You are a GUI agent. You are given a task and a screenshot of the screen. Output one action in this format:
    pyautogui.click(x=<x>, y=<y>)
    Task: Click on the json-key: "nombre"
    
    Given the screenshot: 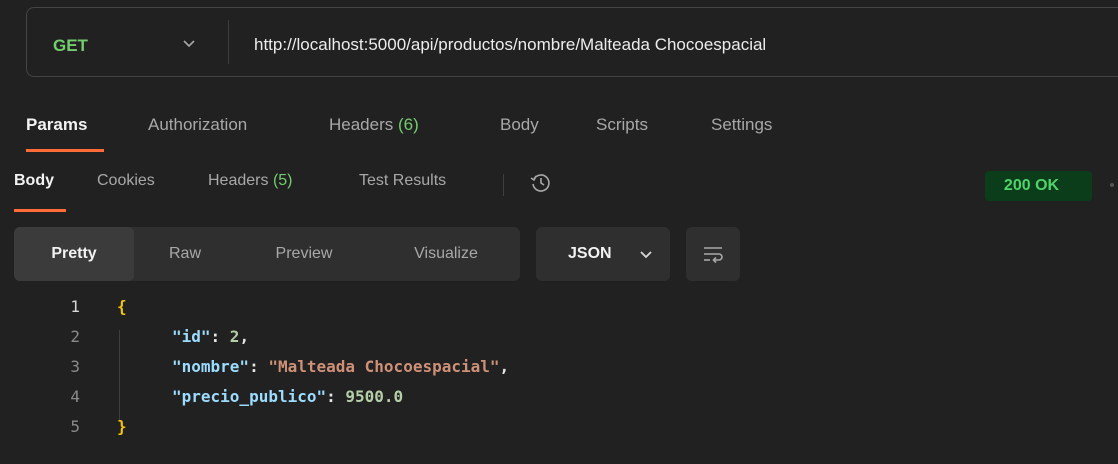 What is the action you would take?
    pyautogui.click(x=211, y=366)
    